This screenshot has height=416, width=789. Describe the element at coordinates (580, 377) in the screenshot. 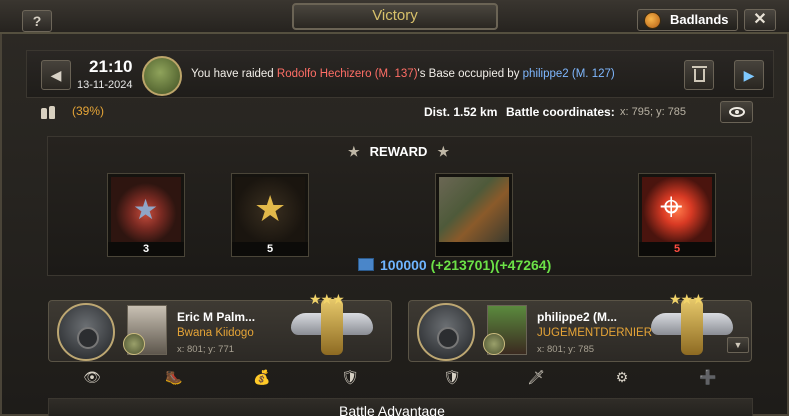

I see `defender-actions: 🛡 🗡 ⚙ ➕` at that location.